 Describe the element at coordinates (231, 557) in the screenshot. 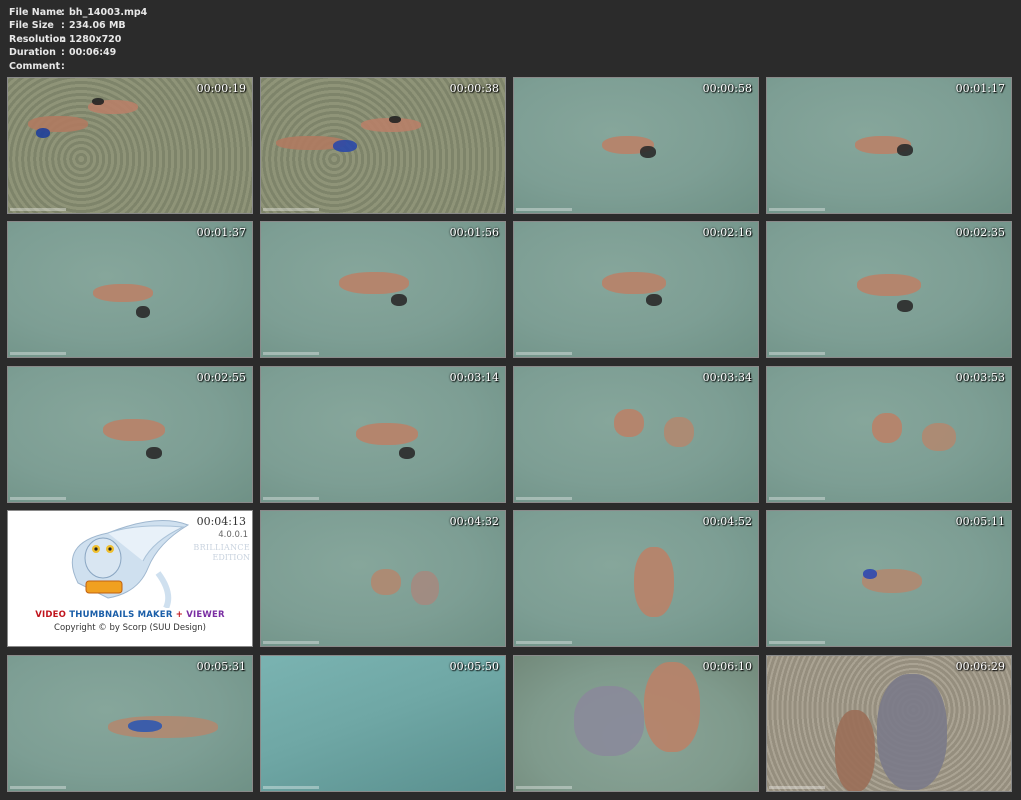

I see `logo-edition-line2: EDITION` at that location.